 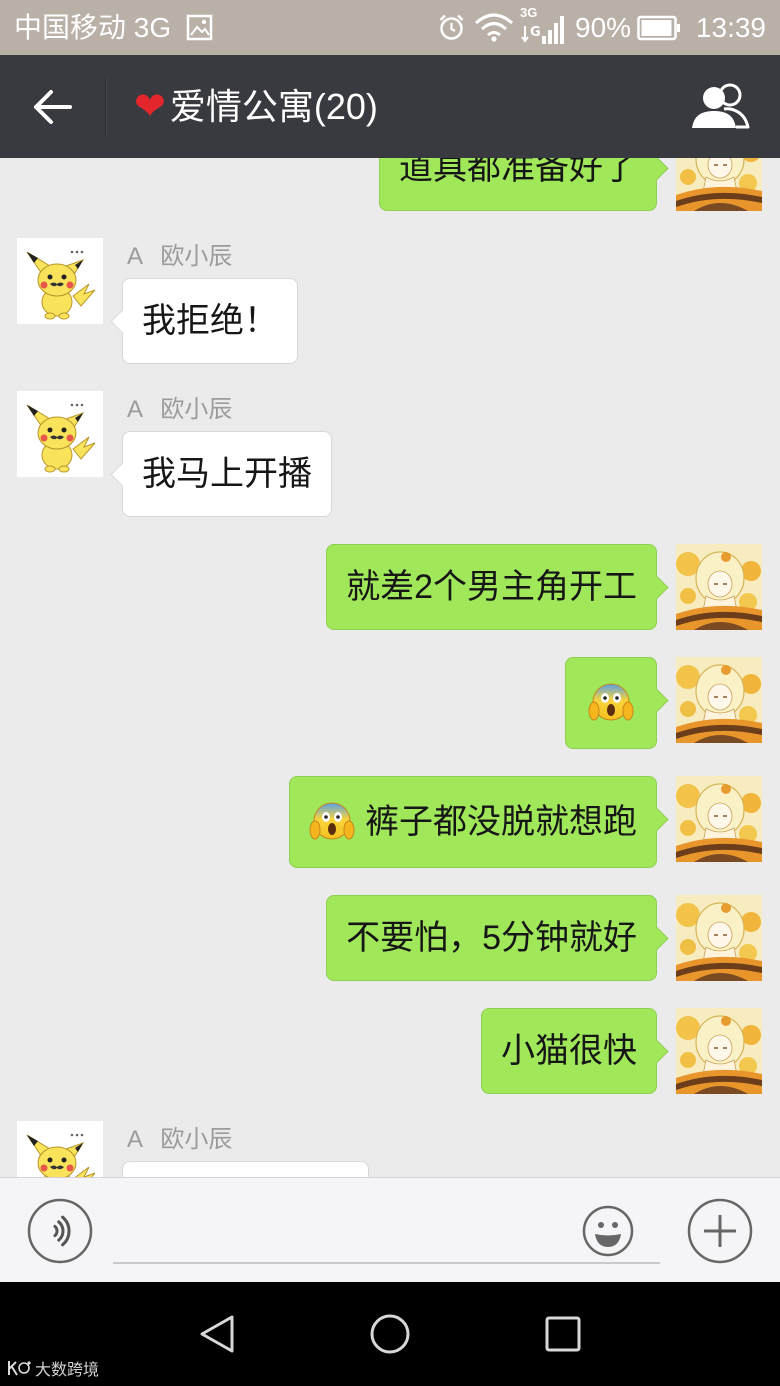 I want to click on battery-icon, so click(x=659, y=28).